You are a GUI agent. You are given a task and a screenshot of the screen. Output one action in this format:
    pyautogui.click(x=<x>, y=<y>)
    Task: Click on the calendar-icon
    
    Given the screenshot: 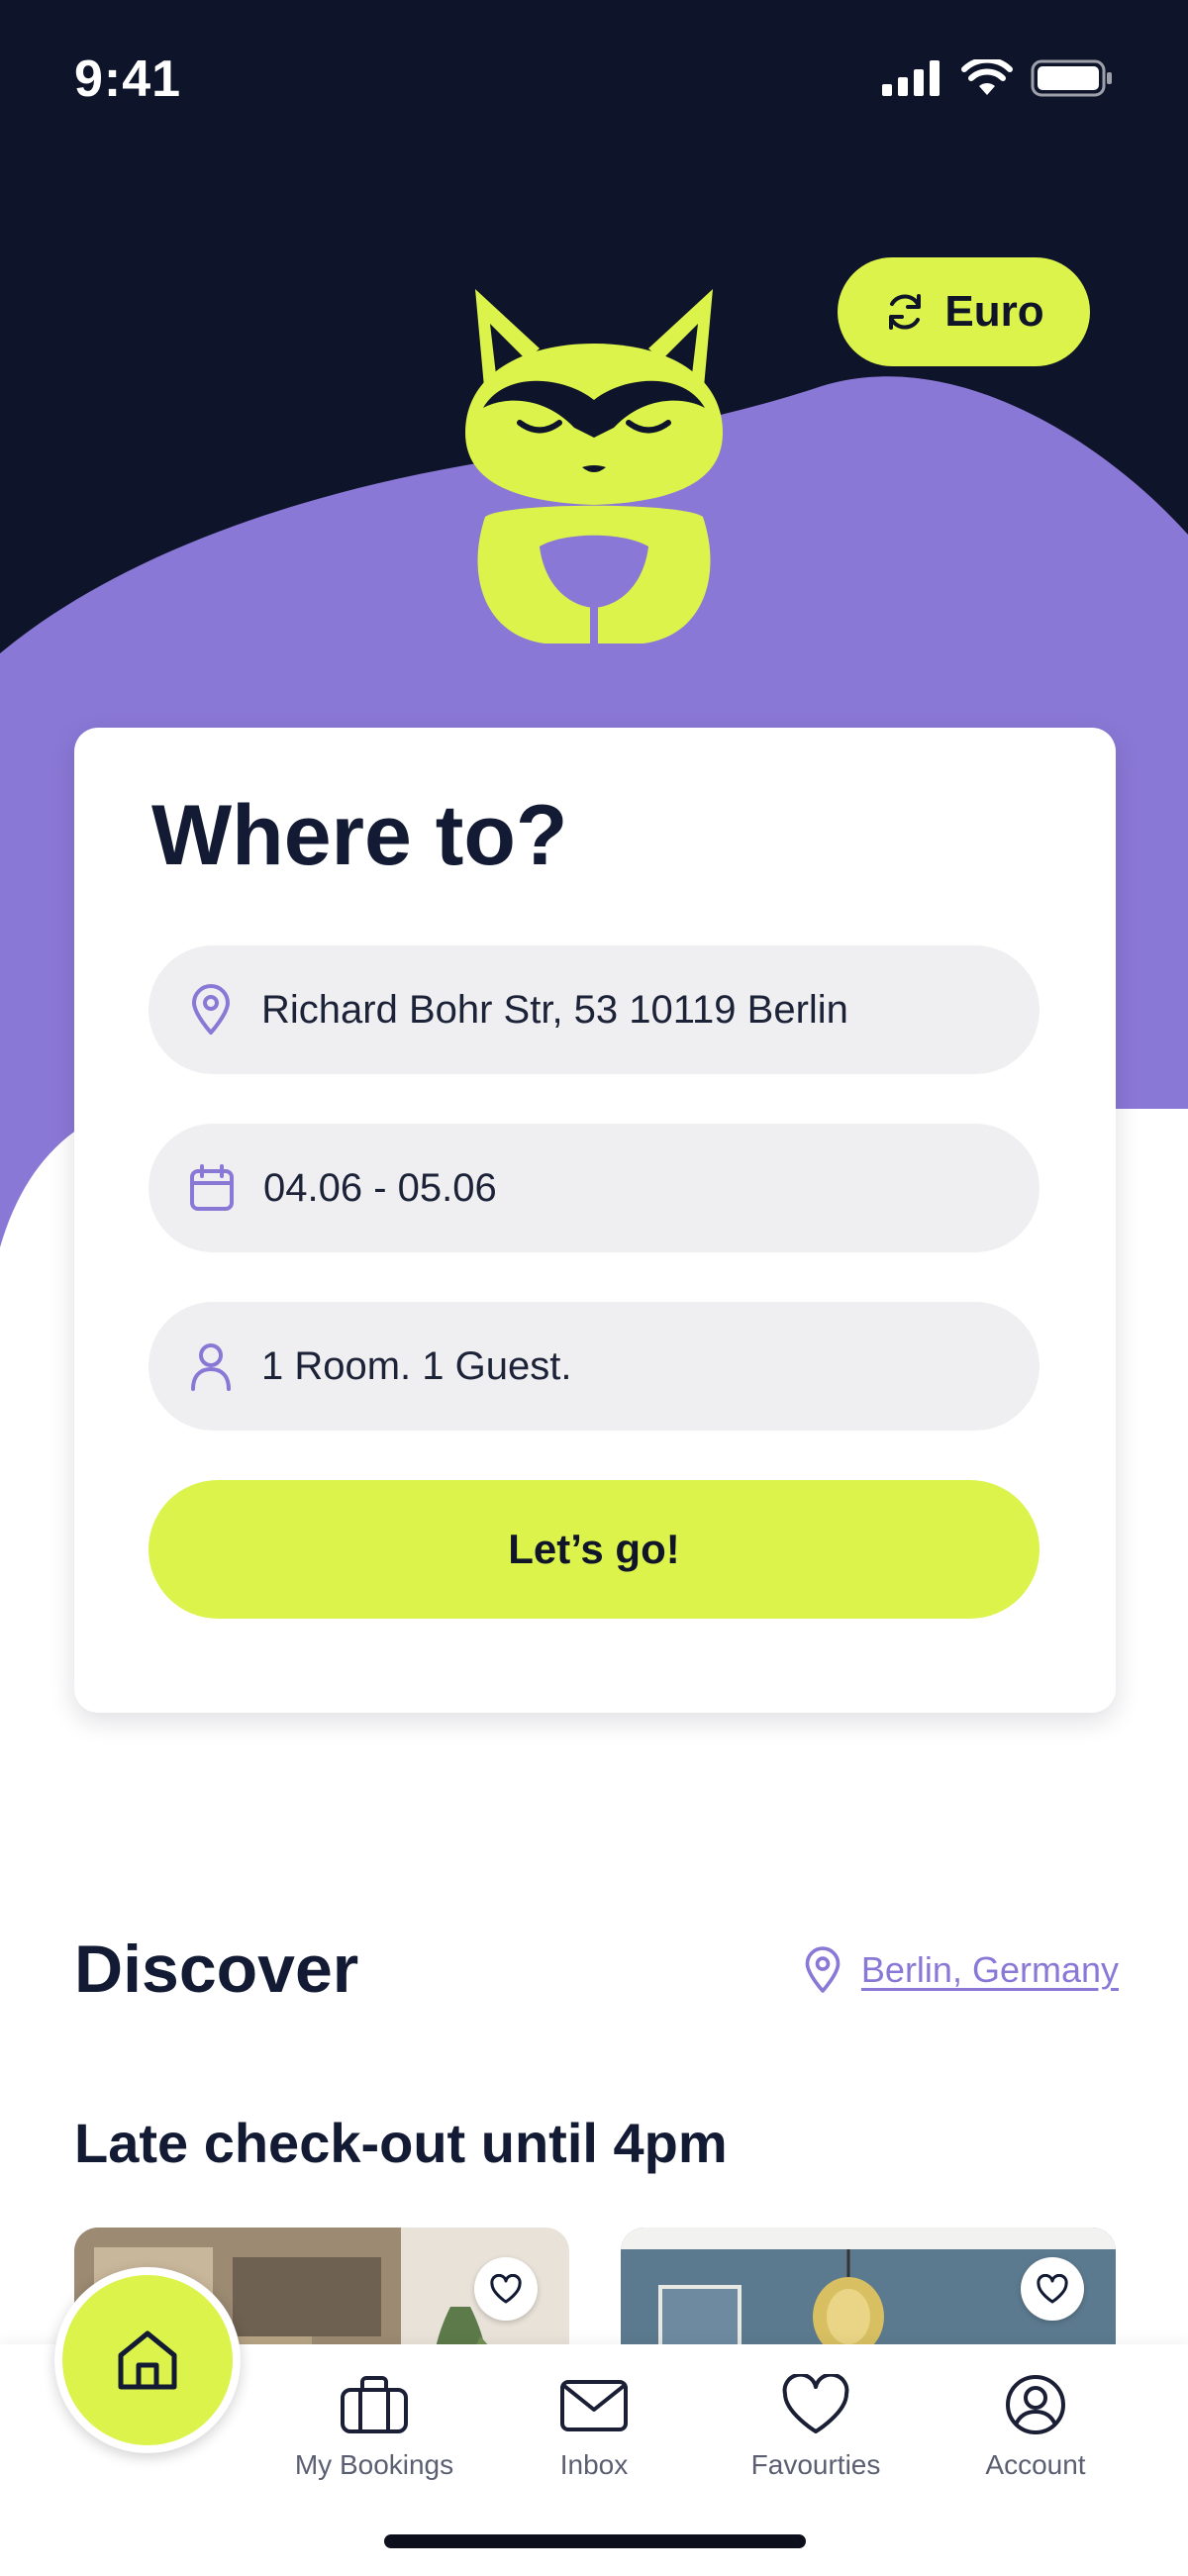 What is the action you would take?
    pyautogui.click(x=212, y=1188)
    